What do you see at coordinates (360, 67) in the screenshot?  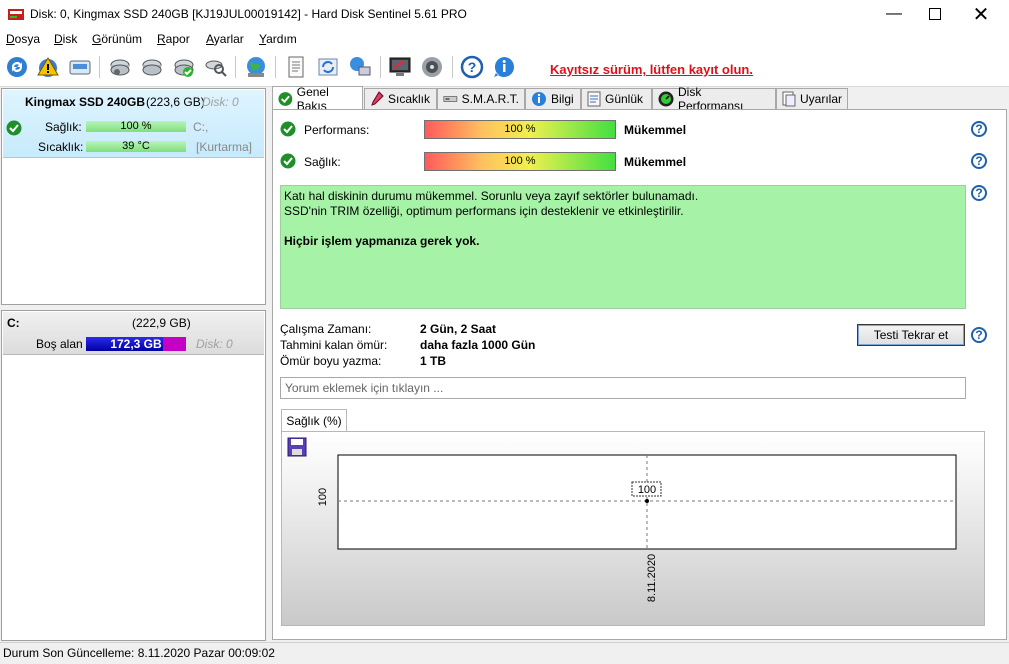 I see `network-button` at bounding box center [360, 67].